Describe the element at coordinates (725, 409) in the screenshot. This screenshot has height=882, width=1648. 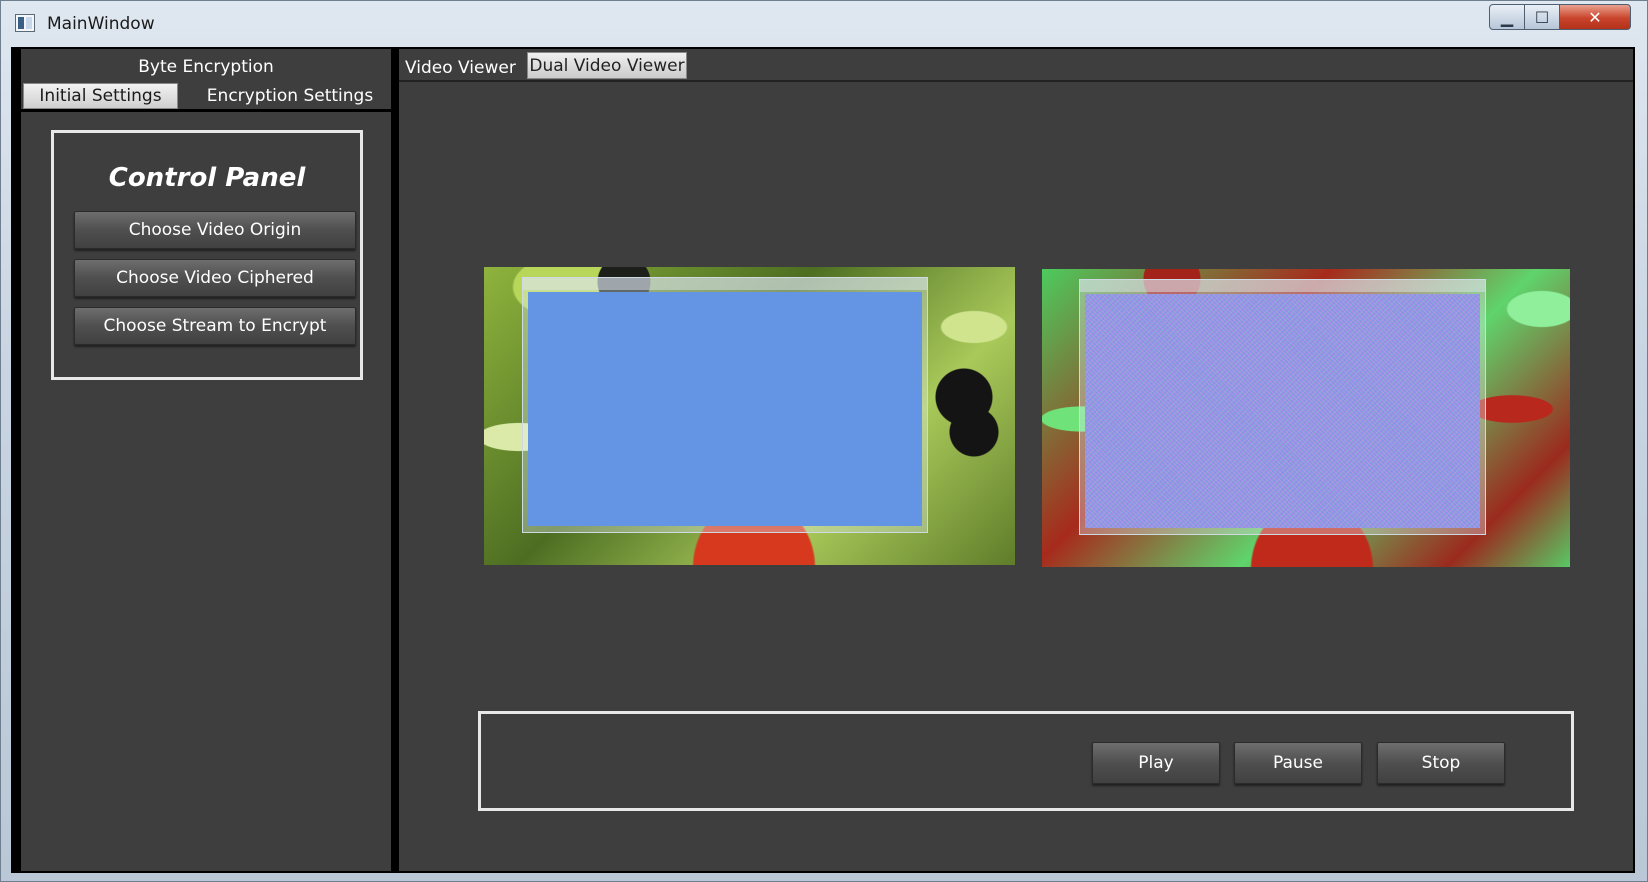
I see `original-video-window-content` at that location.